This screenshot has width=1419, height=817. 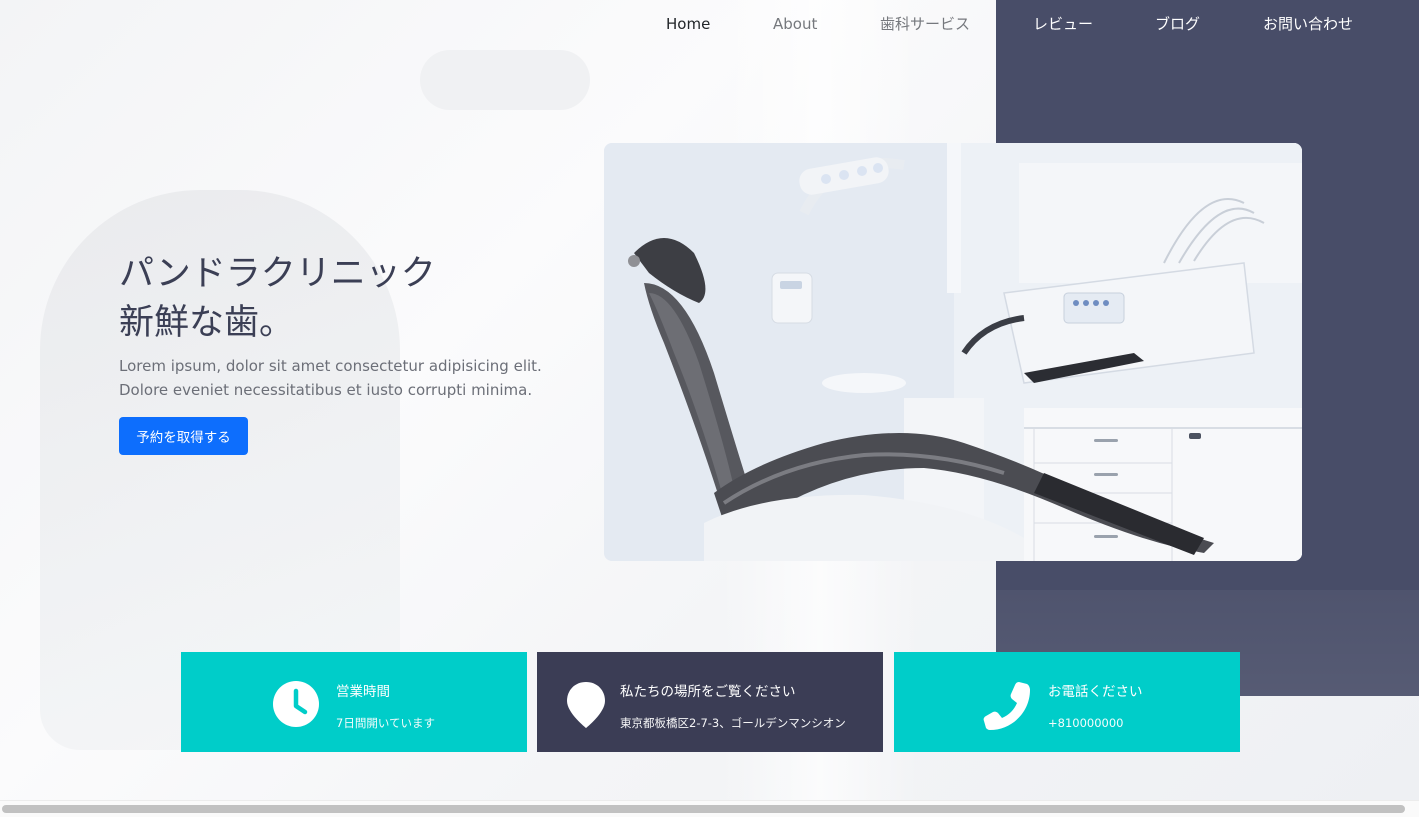 What do you see at coordinates (339, 299) in the screenshot?
I see `hero-title: パンドラクリニック 新鮮な歯。` at bounding box center [339, 299].